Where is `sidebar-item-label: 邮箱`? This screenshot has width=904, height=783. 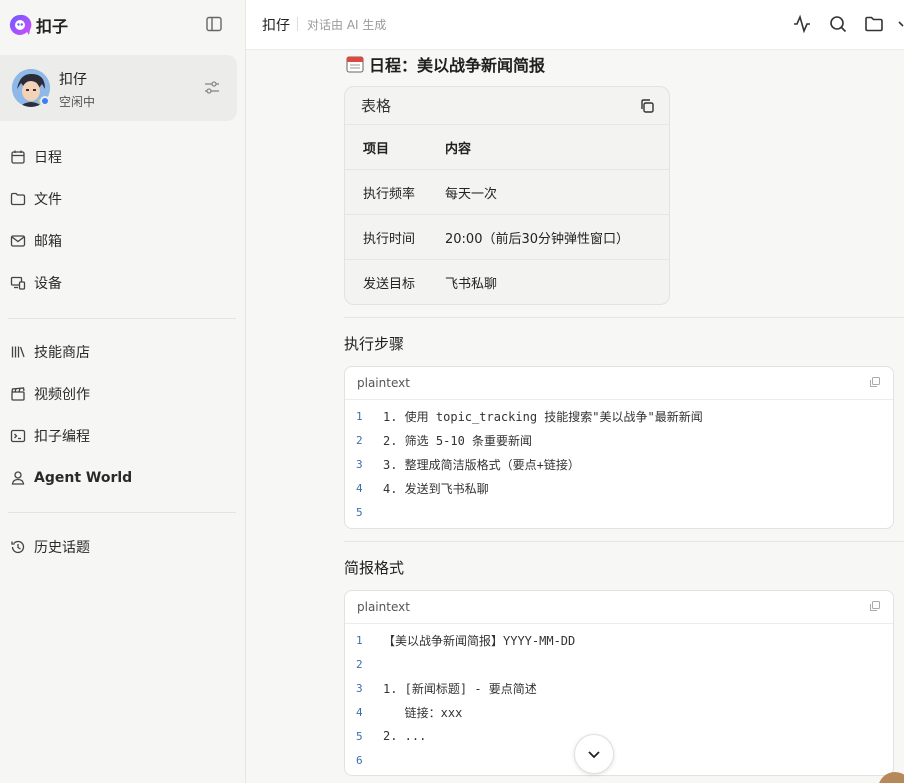
sidebar-item-label: 邮箱 is located at coordinates (48, 242).